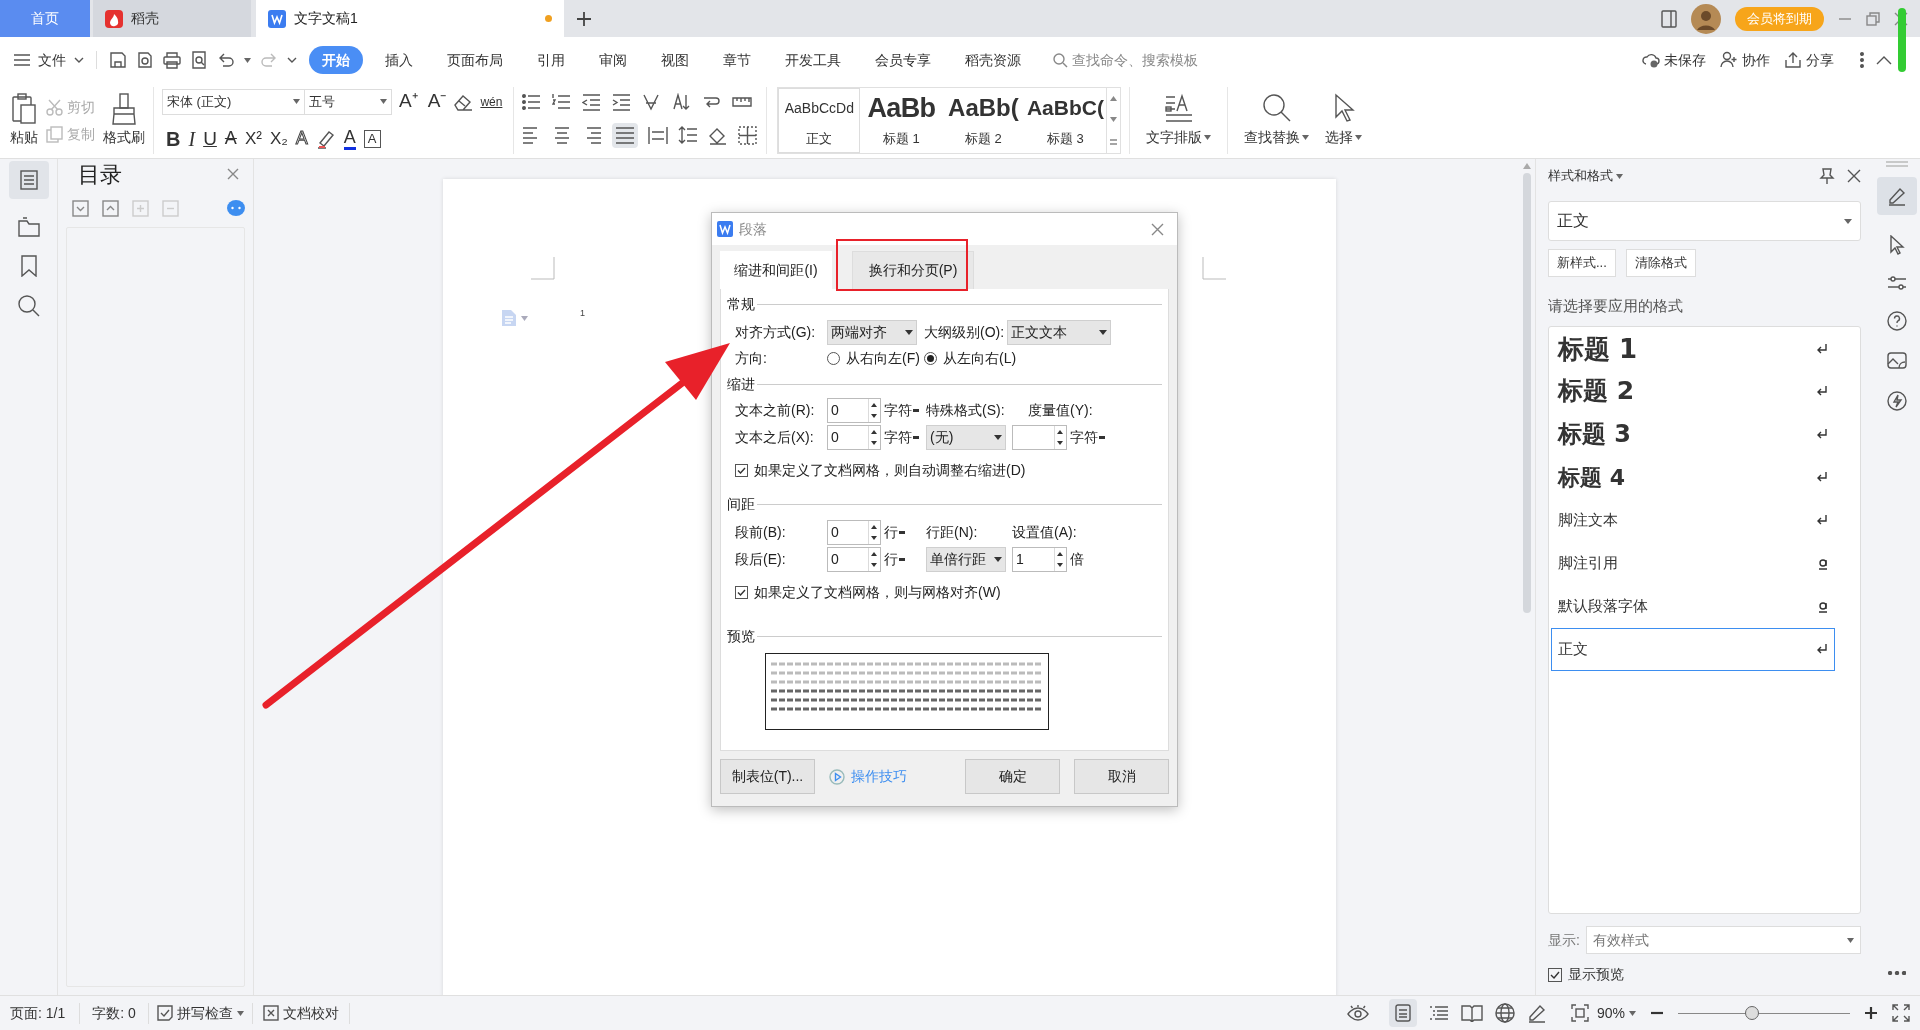  I want to click on ribbon-tab: 审阅, so click(613, 60).